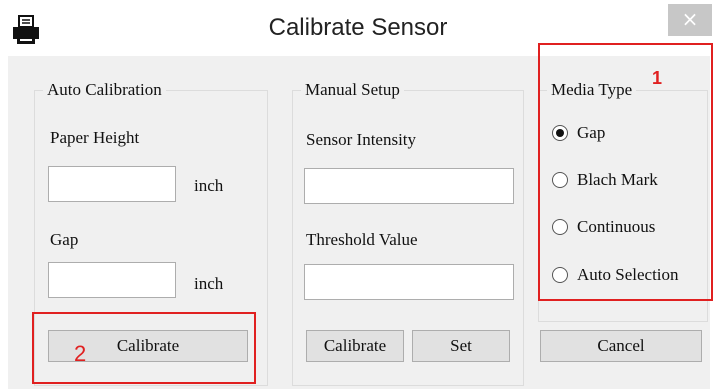 This screenshot has height=391, width=716. I want to click on cancel-button: Cancel, so click(621, 346).